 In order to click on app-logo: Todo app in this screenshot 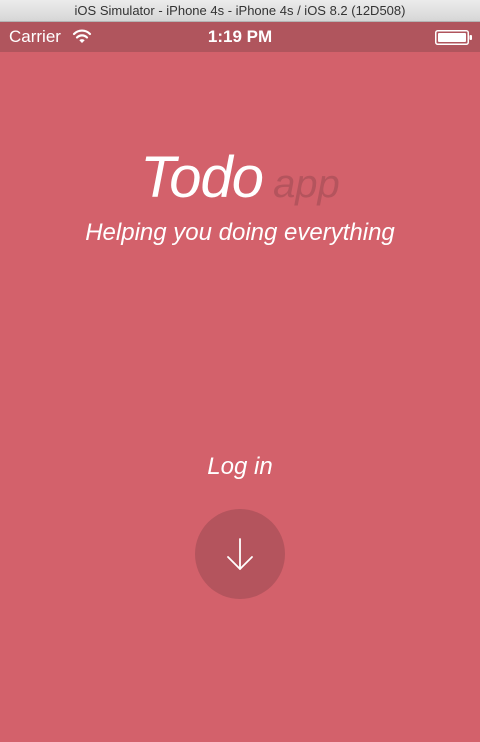, I will do `click(240, 177)`.